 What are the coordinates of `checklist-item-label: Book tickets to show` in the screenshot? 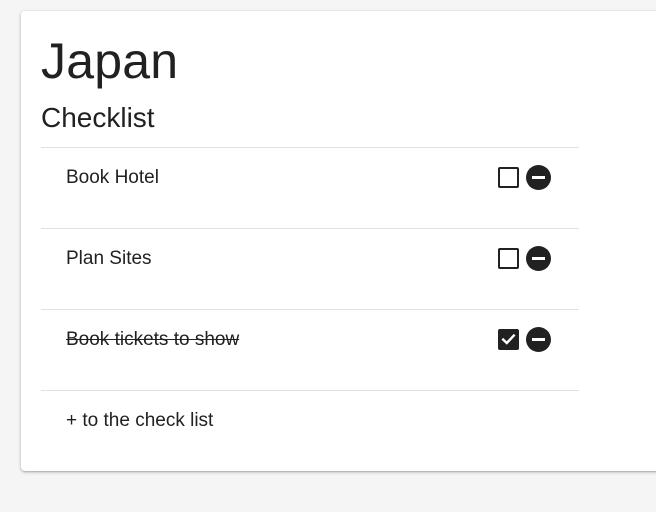 It's located at (153, 339).